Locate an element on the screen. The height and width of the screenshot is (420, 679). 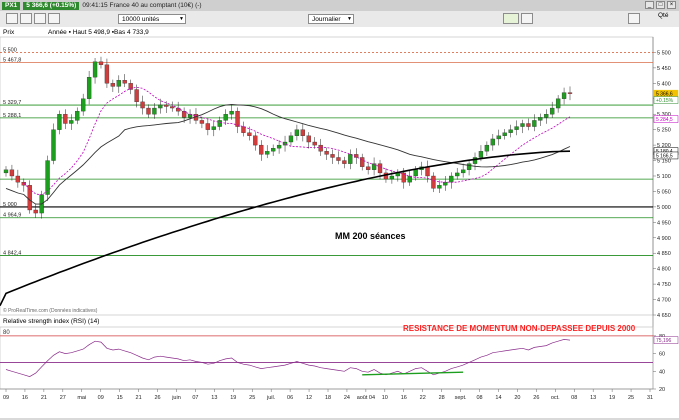
time-axis-label: 10 is located at coordinates (385, 398).